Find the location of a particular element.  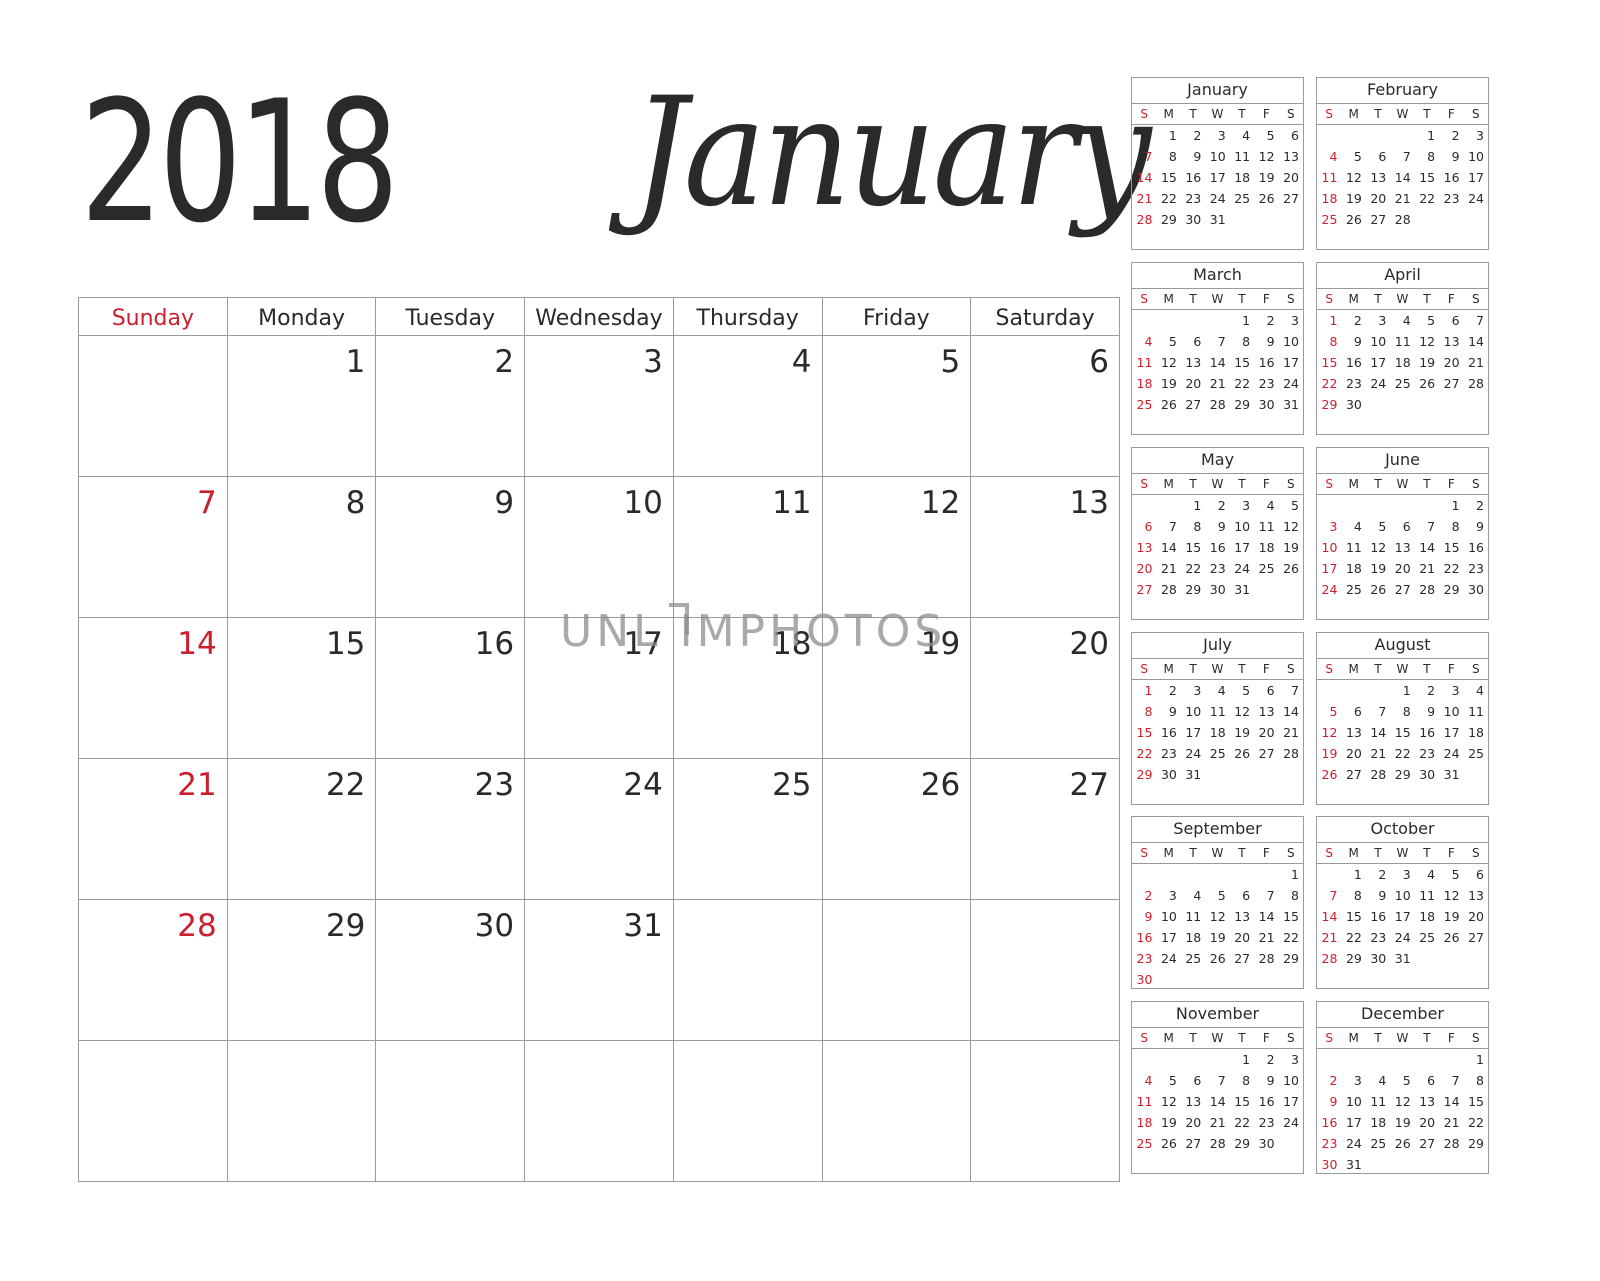

day-cell: 4 is located at coordinates (747, 406).